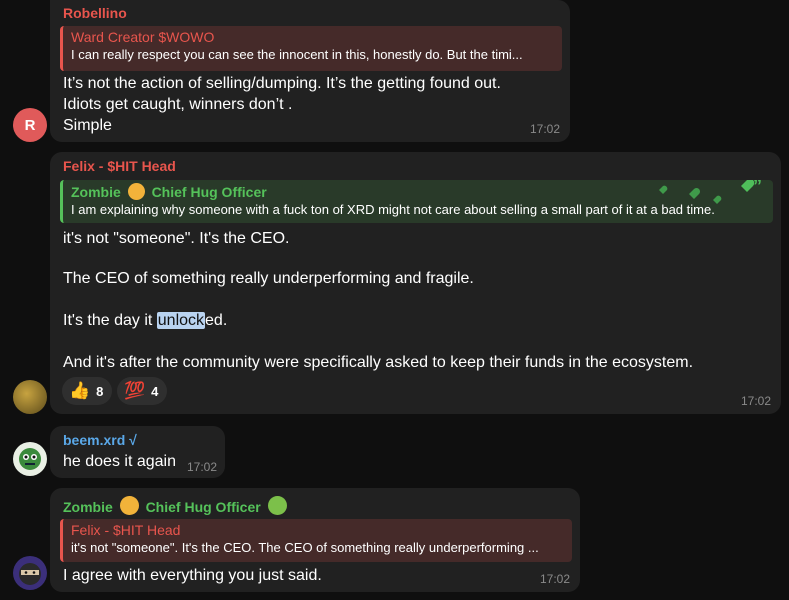  I want to click on sender-suffix: Chief Hug Officer, so click(203, 507).